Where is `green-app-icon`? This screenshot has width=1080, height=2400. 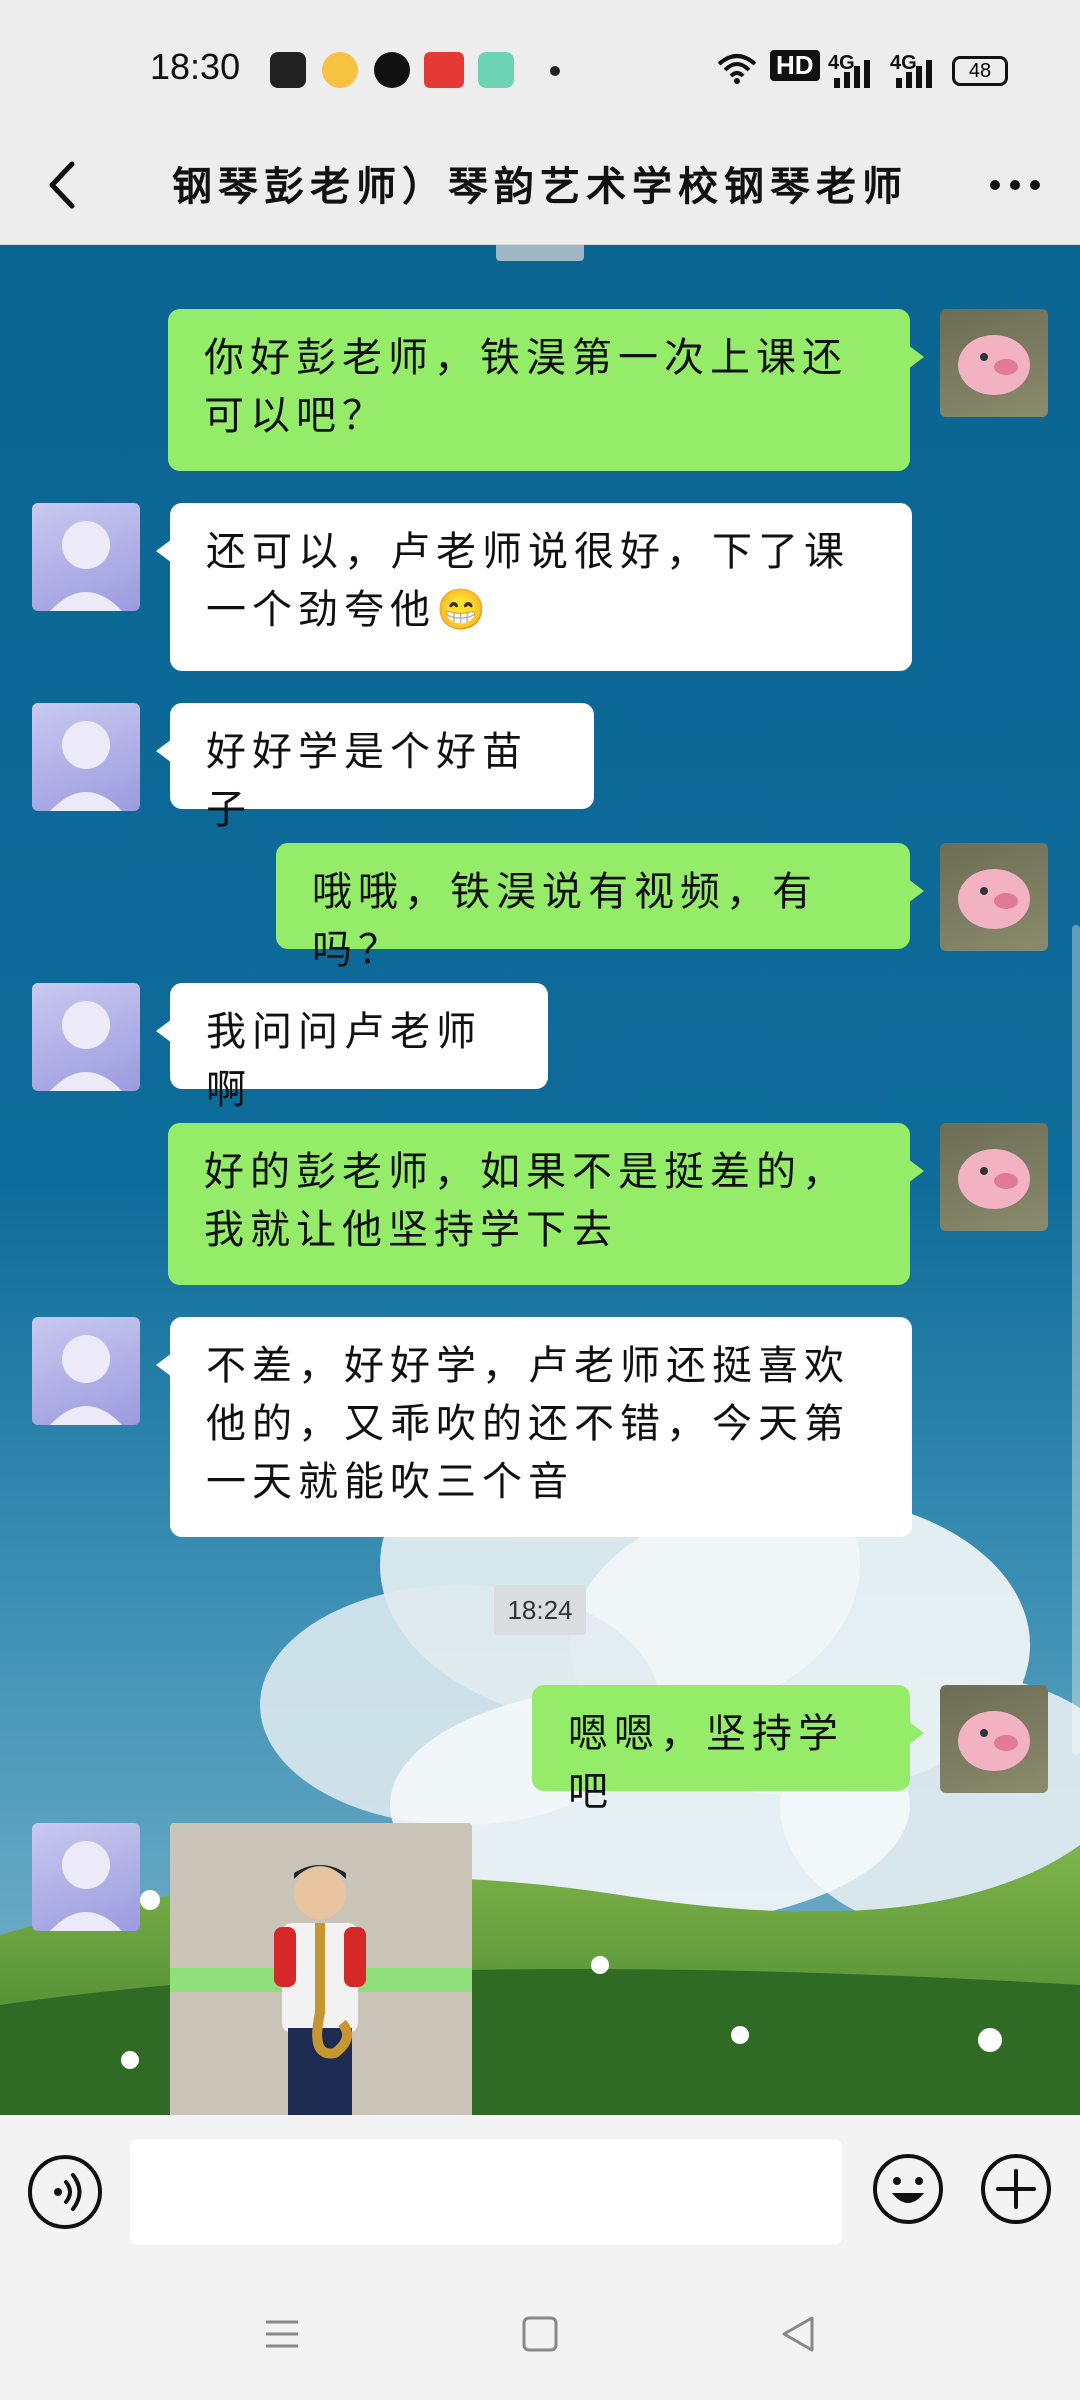 green-app-icon is located at coordinates (496, 70).